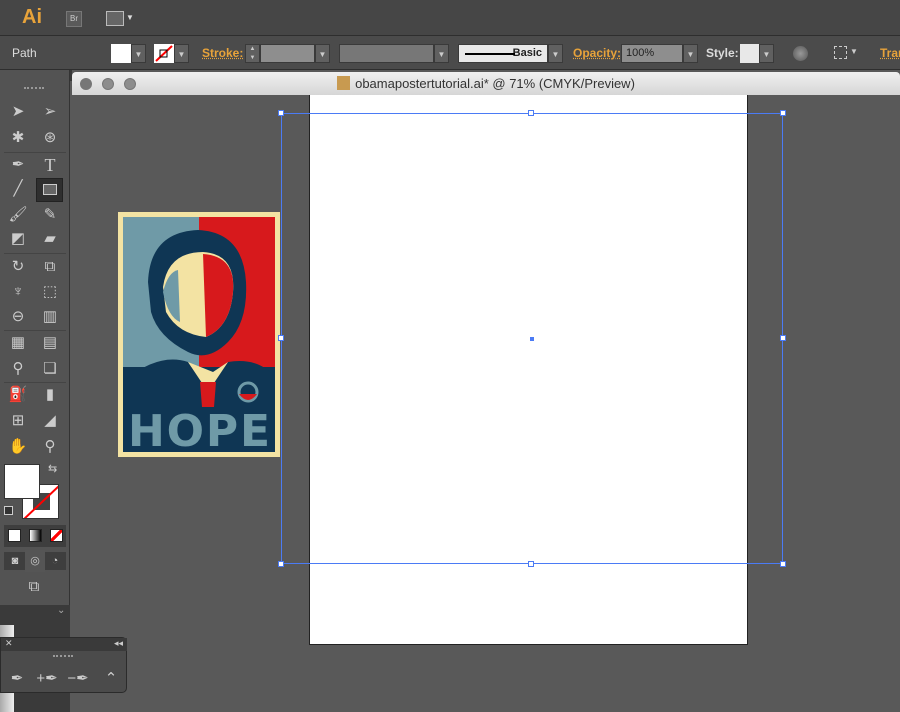 The height and width of the screenshot is (712, 900). I want to click on zoom-window-button, so click(130, 84).